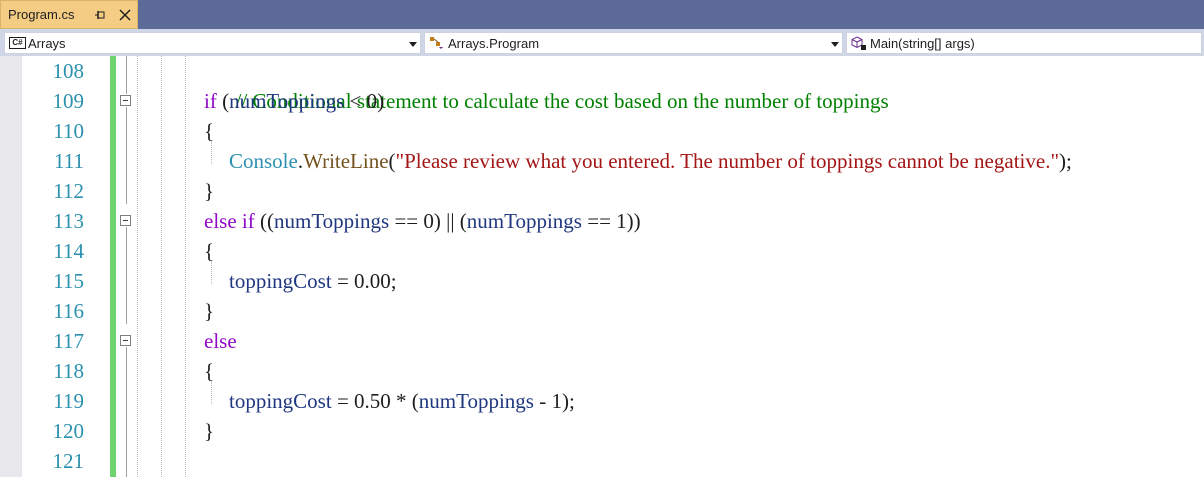  Describe the element at coordinates (69, 161) in the screenshot. I see `line-number: 111` at that location.